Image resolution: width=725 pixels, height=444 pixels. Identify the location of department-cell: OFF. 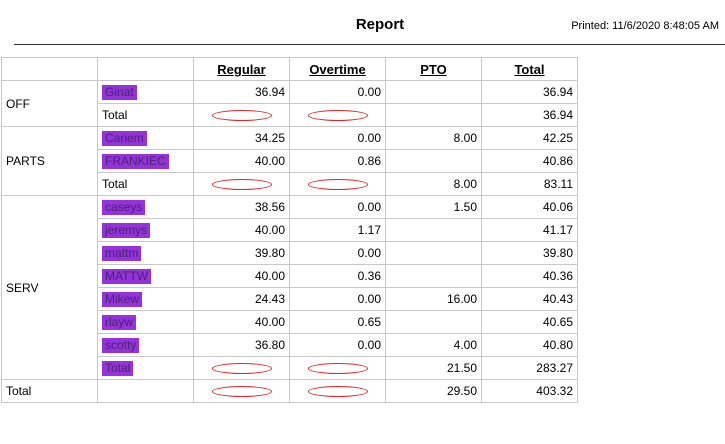
(49, 103).